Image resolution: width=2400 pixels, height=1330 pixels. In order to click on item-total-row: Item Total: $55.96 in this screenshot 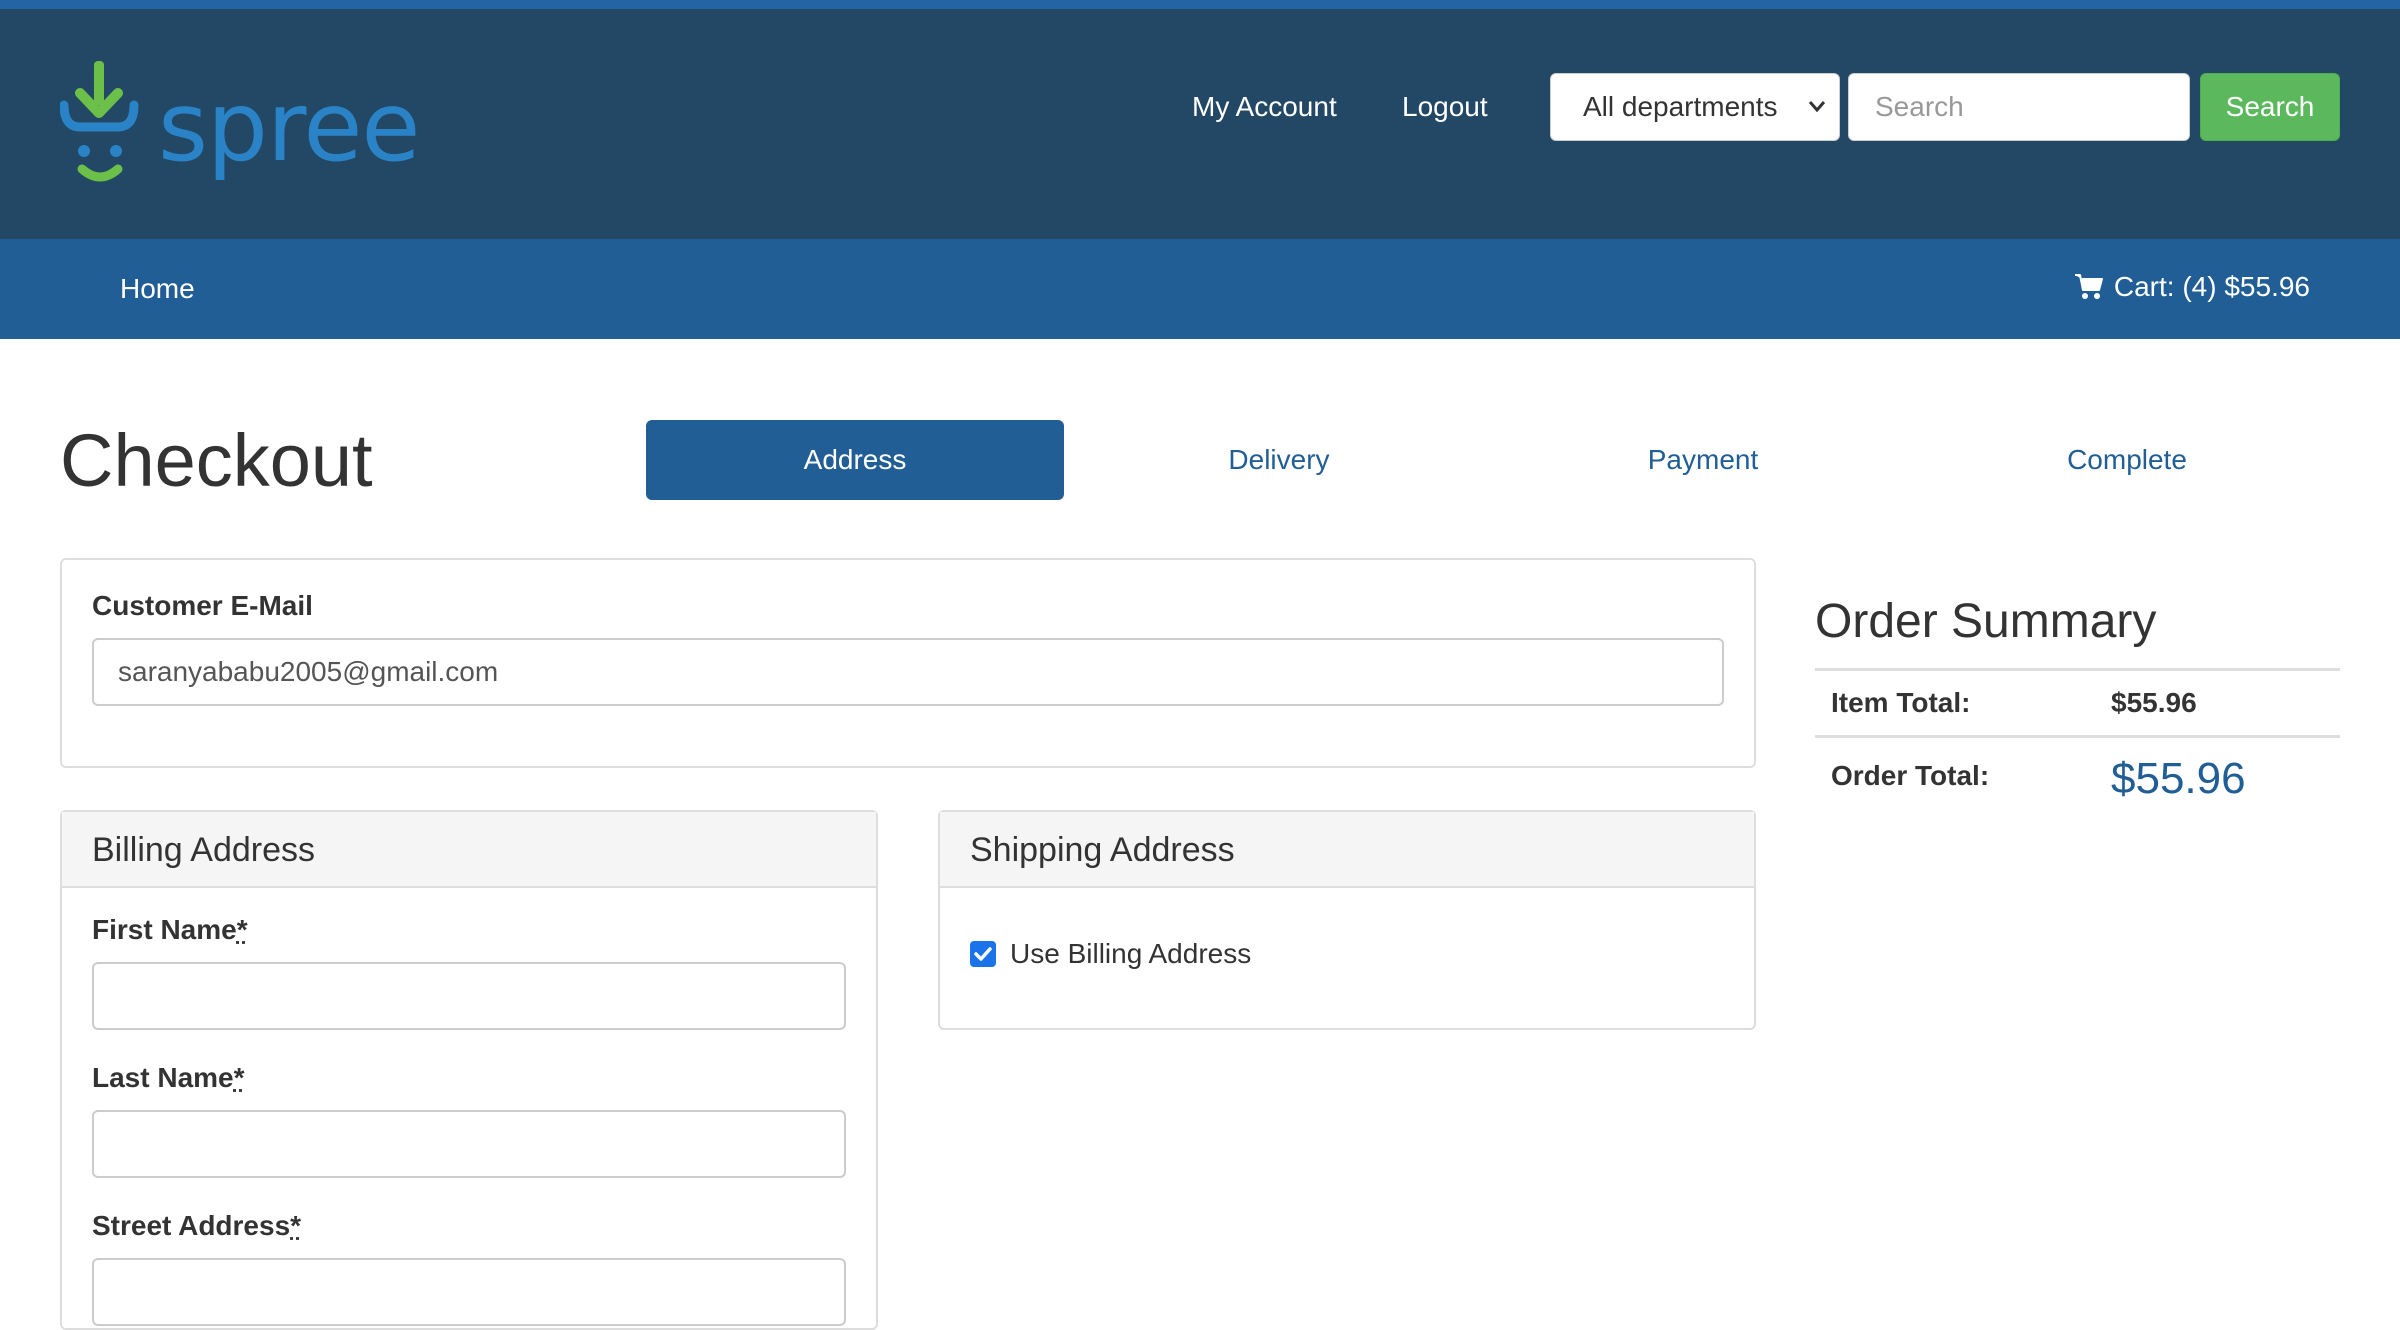, I will do `click(2077, 701)`.